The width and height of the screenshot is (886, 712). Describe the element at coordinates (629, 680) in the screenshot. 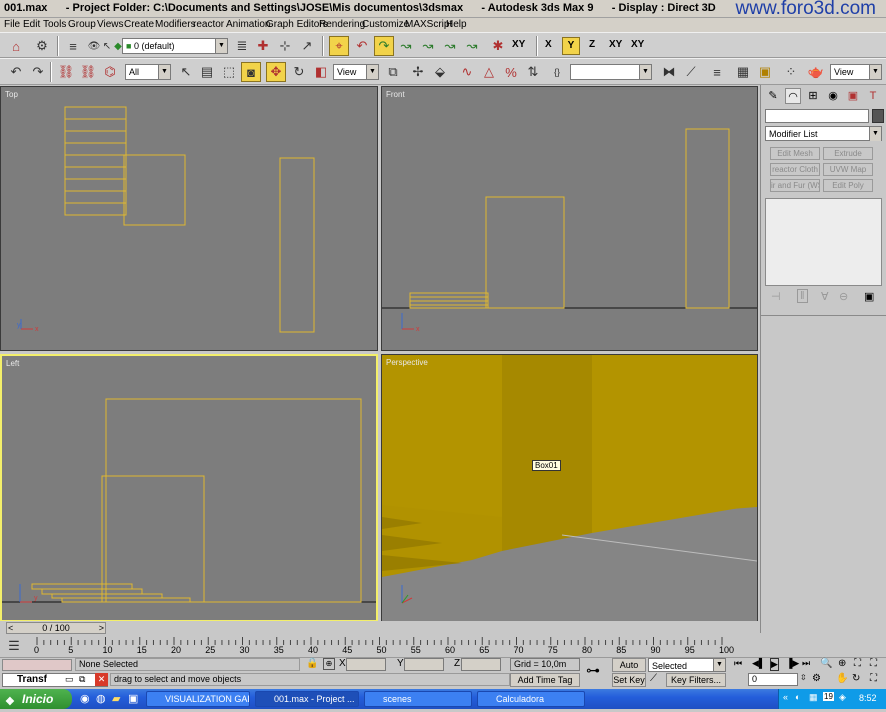

I see `set-key-button: Set Key` at that location.